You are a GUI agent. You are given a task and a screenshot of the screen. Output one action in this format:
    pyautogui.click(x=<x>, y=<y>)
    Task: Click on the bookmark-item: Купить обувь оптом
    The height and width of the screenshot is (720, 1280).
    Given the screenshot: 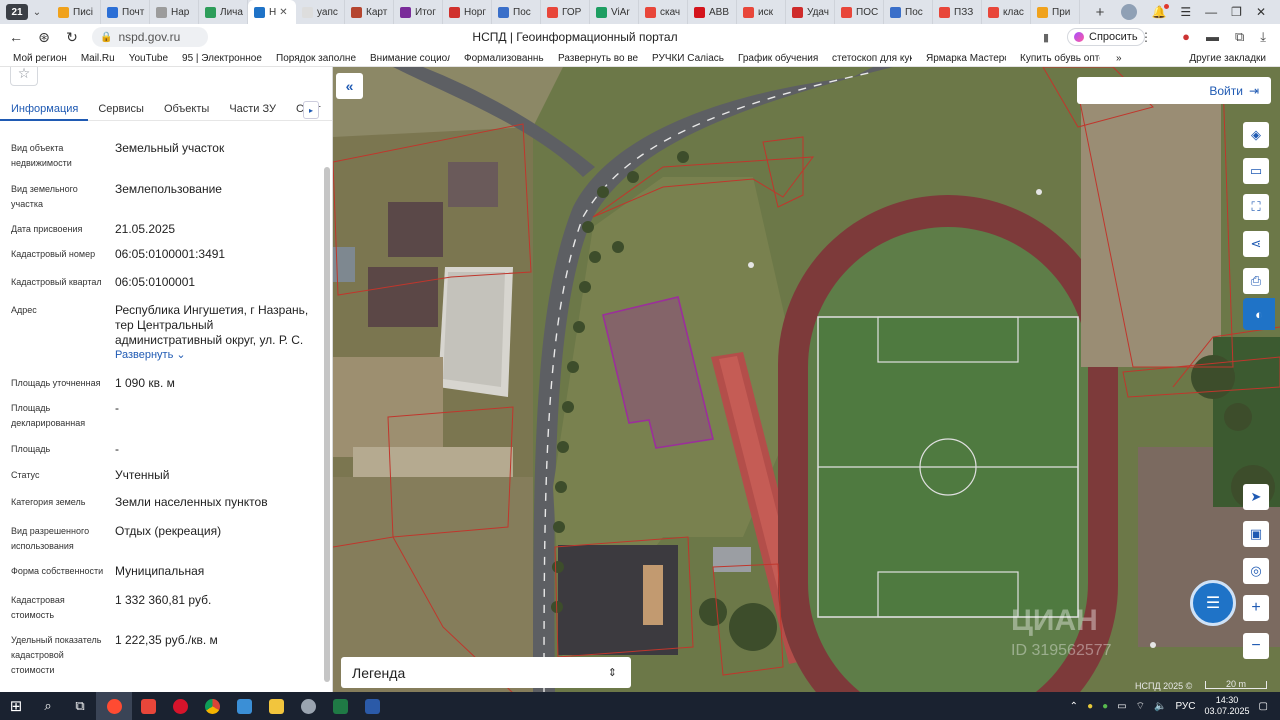 What is the action you would take?
    pyautogui.click(x=1060, y=58)
    